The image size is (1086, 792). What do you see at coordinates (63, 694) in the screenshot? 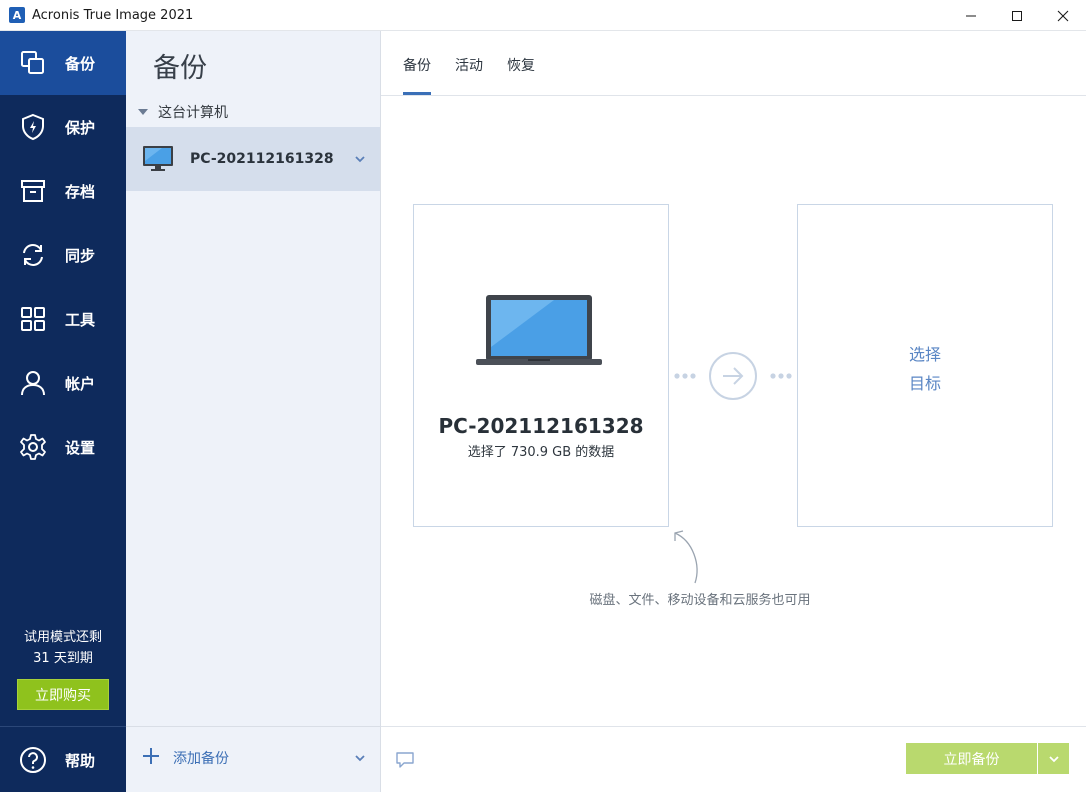
I see `buy-now-button: 立即购买` at bounding box center [63, 694].